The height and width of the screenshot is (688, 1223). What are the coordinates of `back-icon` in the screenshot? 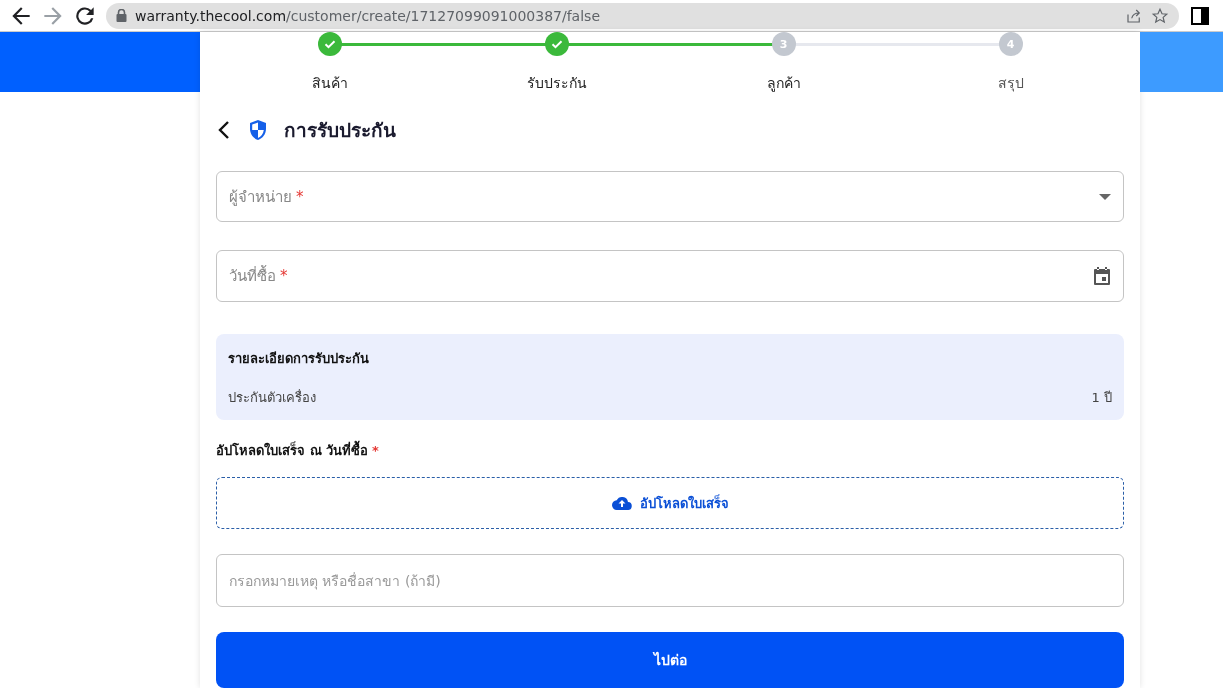 It's located at (224, 129).